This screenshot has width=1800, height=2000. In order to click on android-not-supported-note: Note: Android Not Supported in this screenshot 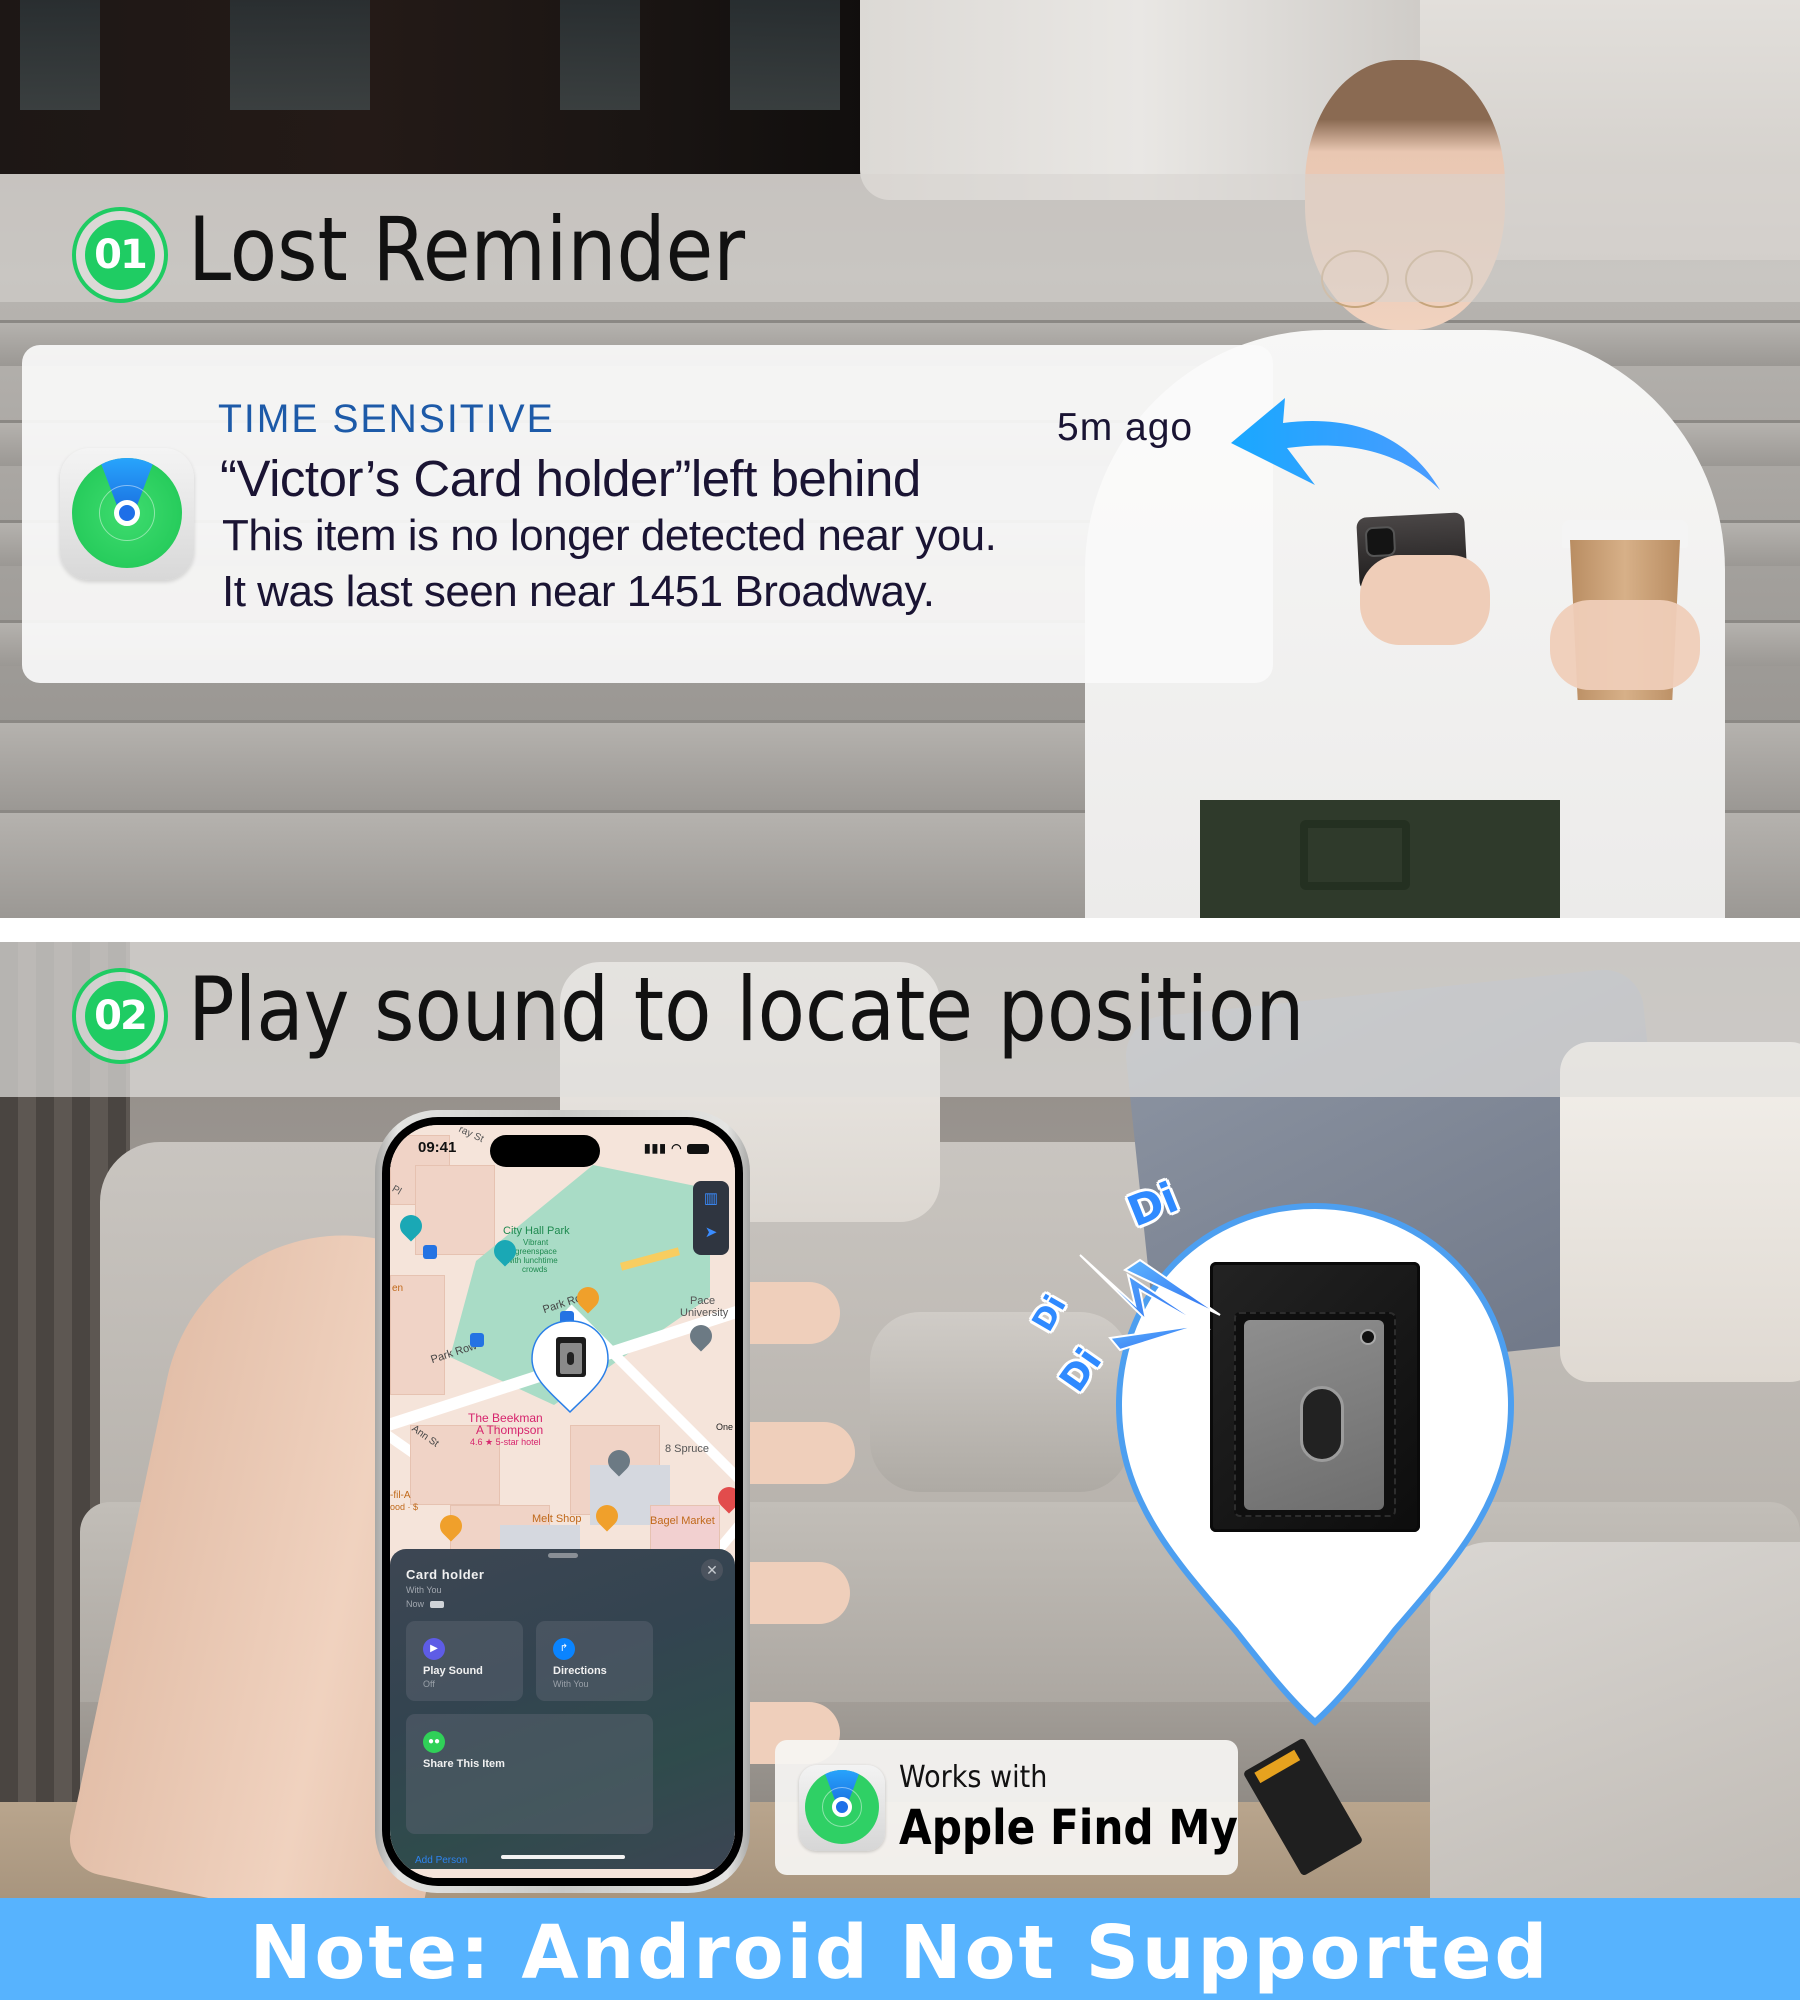, I will do `click(900, 1953)`.